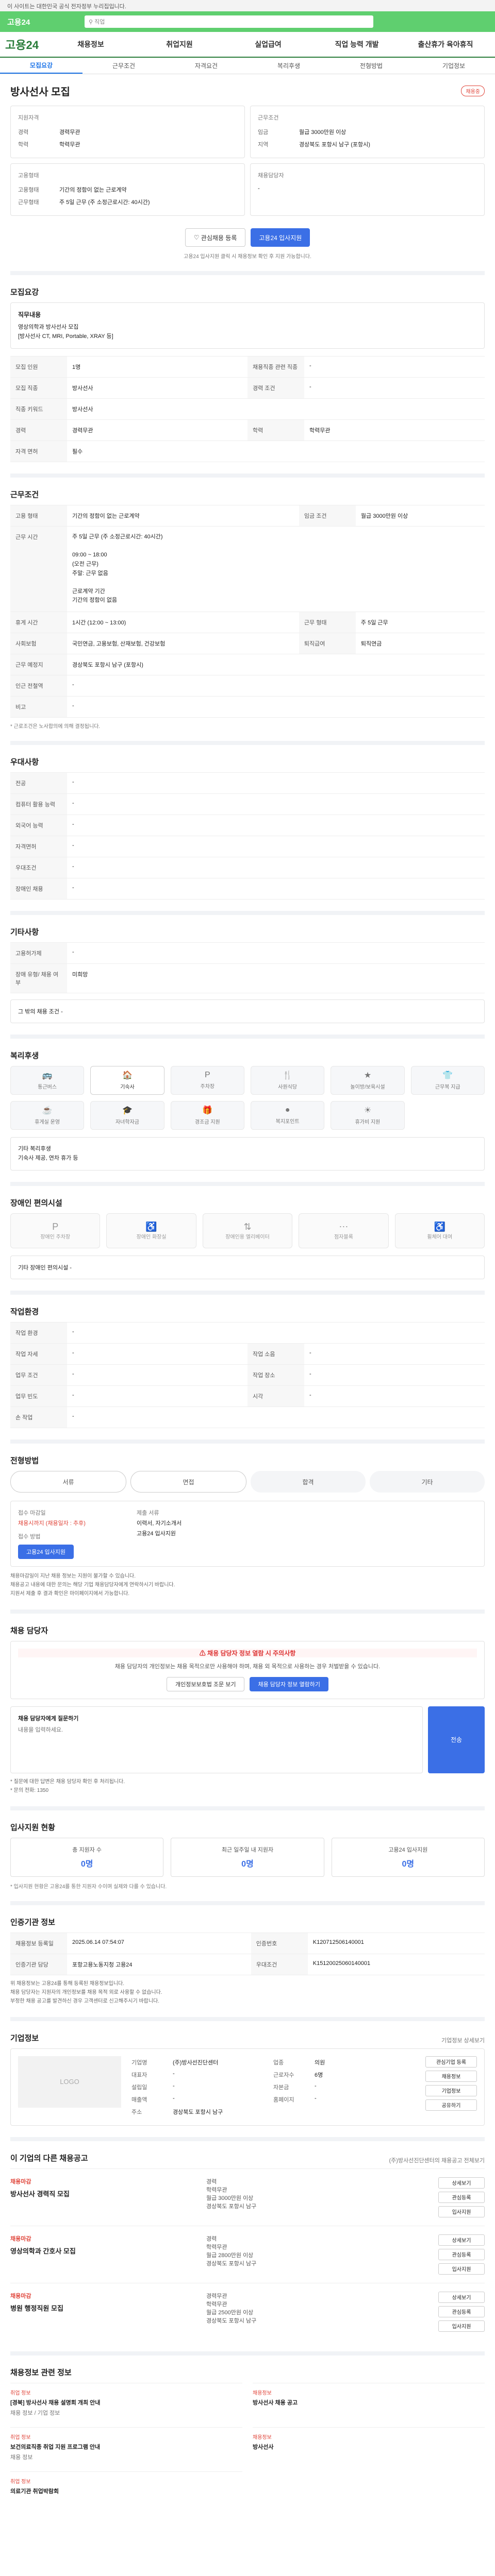  I want to click on apply-date-value: 채용시까지 (채용일자 : 추후), so click(52, 1523).